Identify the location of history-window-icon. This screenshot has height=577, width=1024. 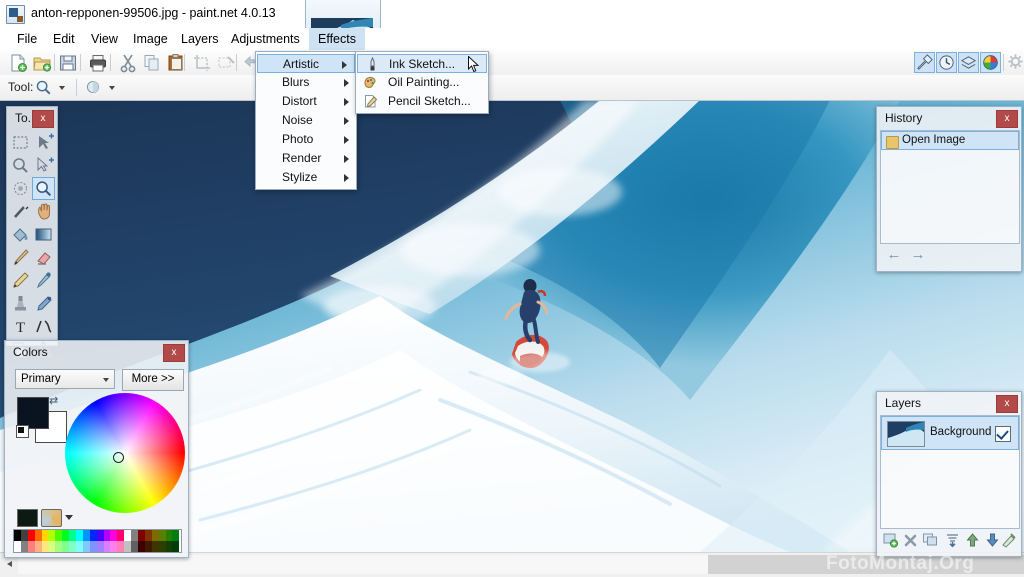
(946, 62).